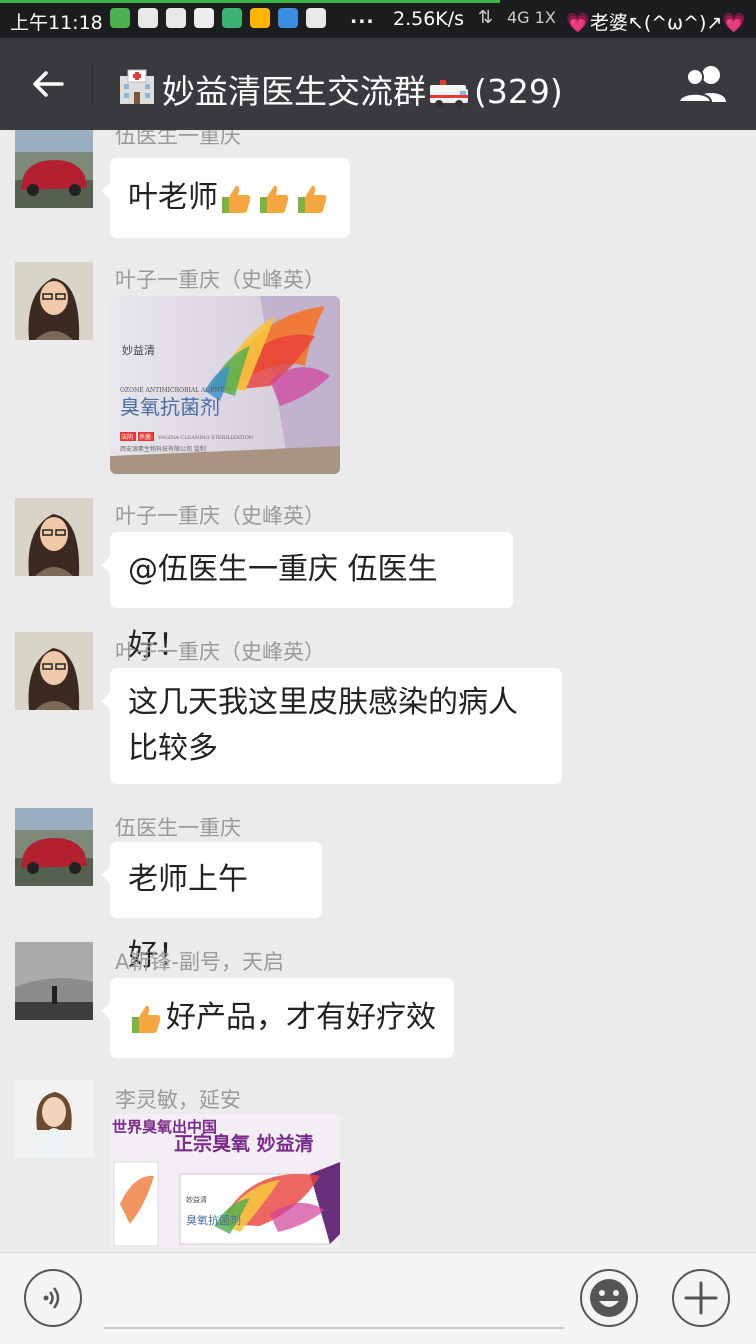 The width and height of the screenshot is (756, 1344). Describe the element at coordinates (145, 437) in the screenshot. I see `image-tag2: 杀菌` at that location.